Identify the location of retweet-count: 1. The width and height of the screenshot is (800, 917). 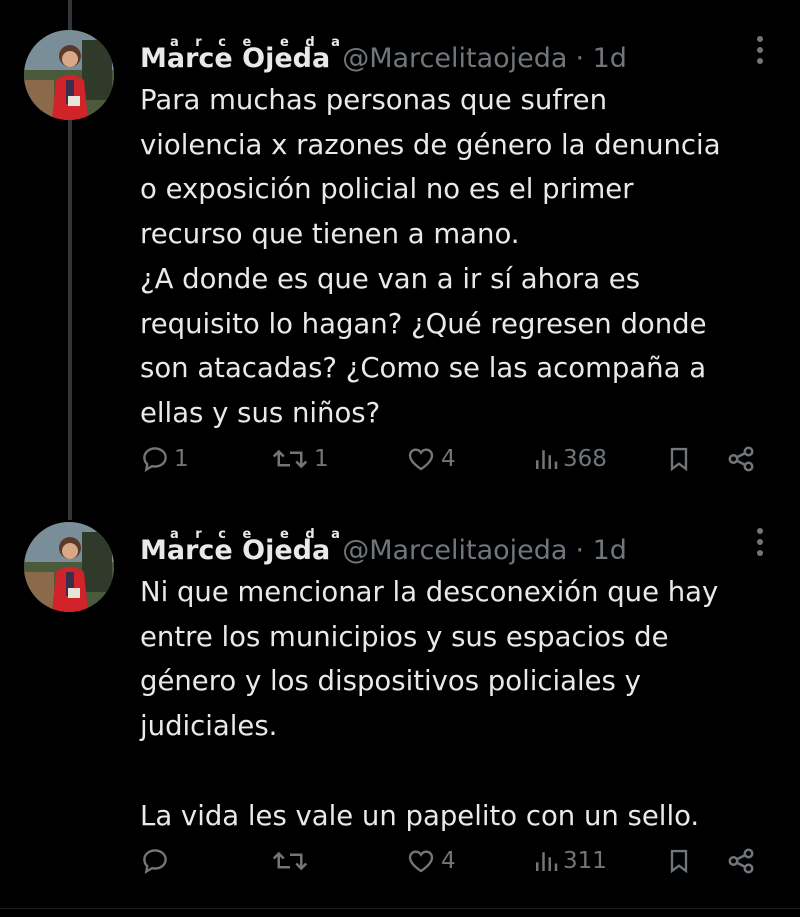
(321, 459).